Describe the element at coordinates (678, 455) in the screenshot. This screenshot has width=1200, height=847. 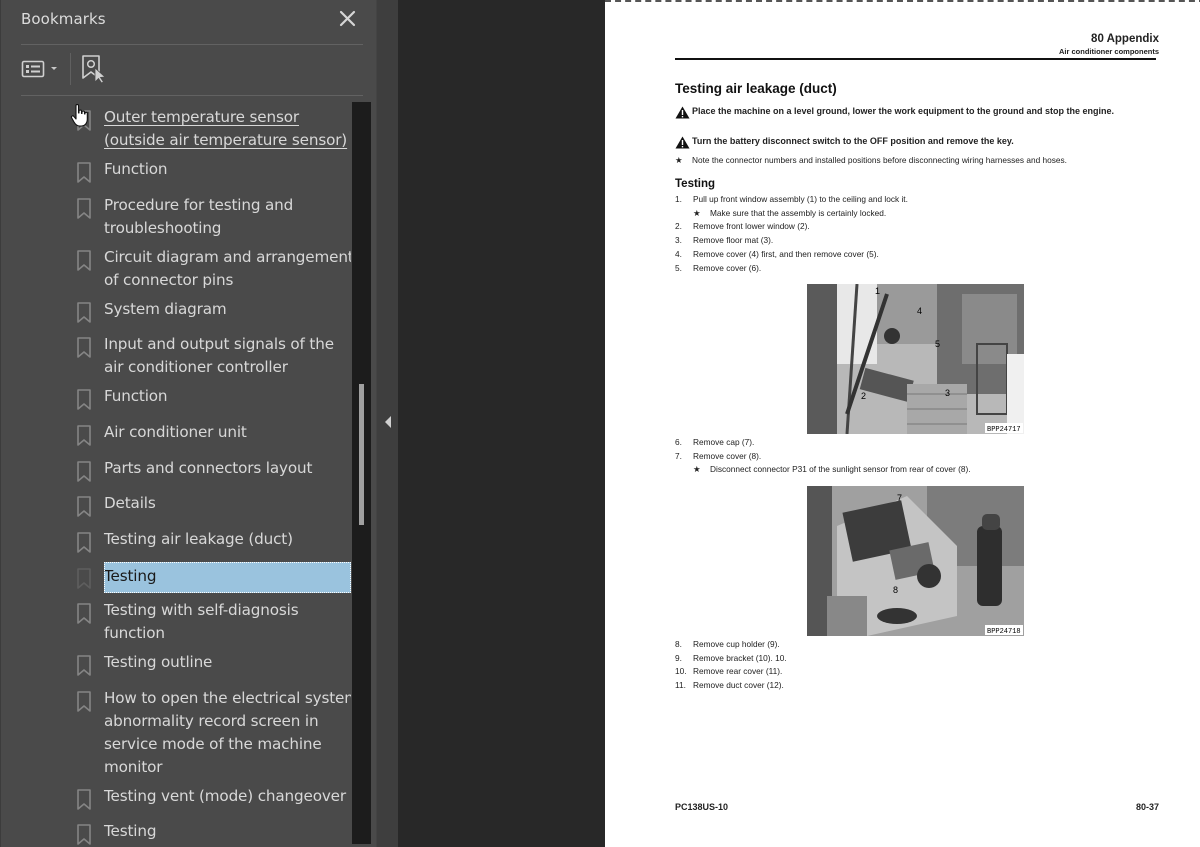
I see `step-number: 7.` at that location.